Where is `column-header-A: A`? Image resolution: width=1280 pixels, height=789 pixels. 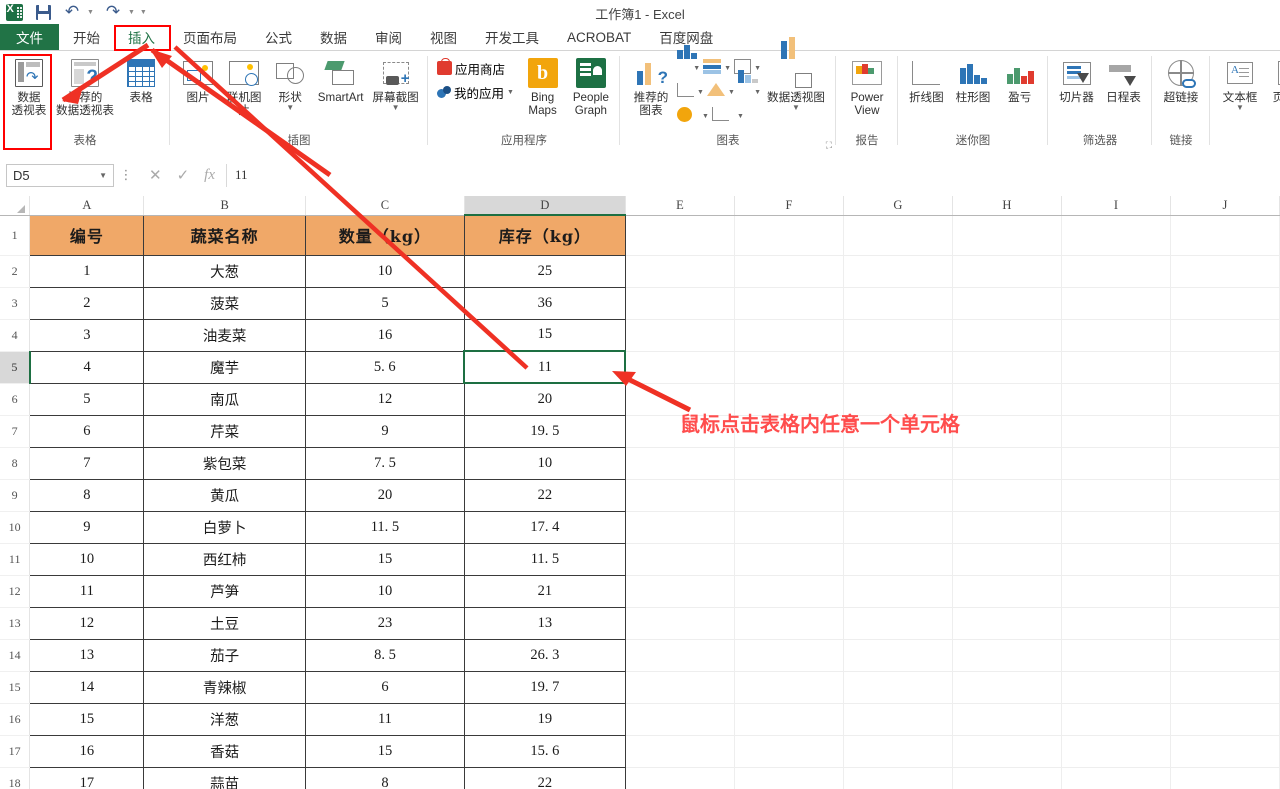 column-header-A: A is located at coordinates (87, 206).